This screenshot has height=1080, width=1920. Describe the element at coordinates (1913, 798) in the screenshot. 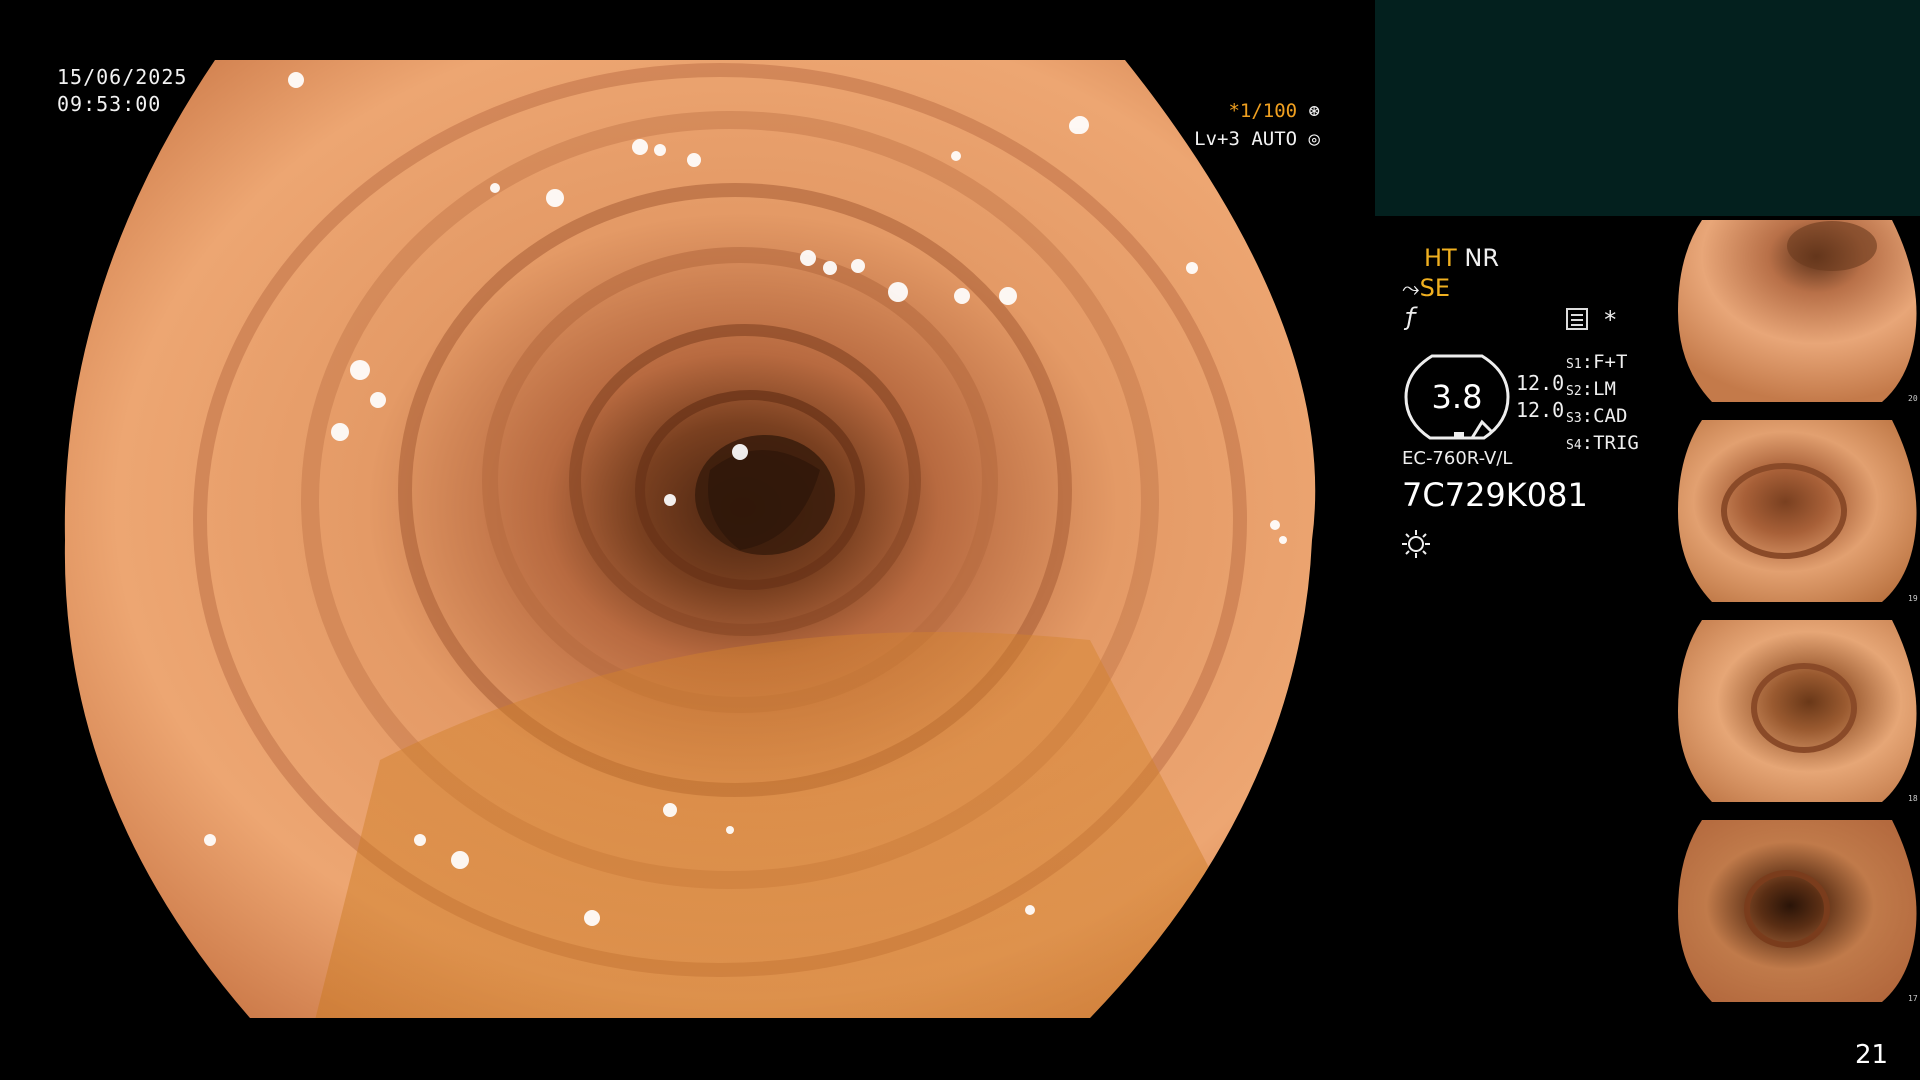

I see `thumbnail-index: 18` at that location.